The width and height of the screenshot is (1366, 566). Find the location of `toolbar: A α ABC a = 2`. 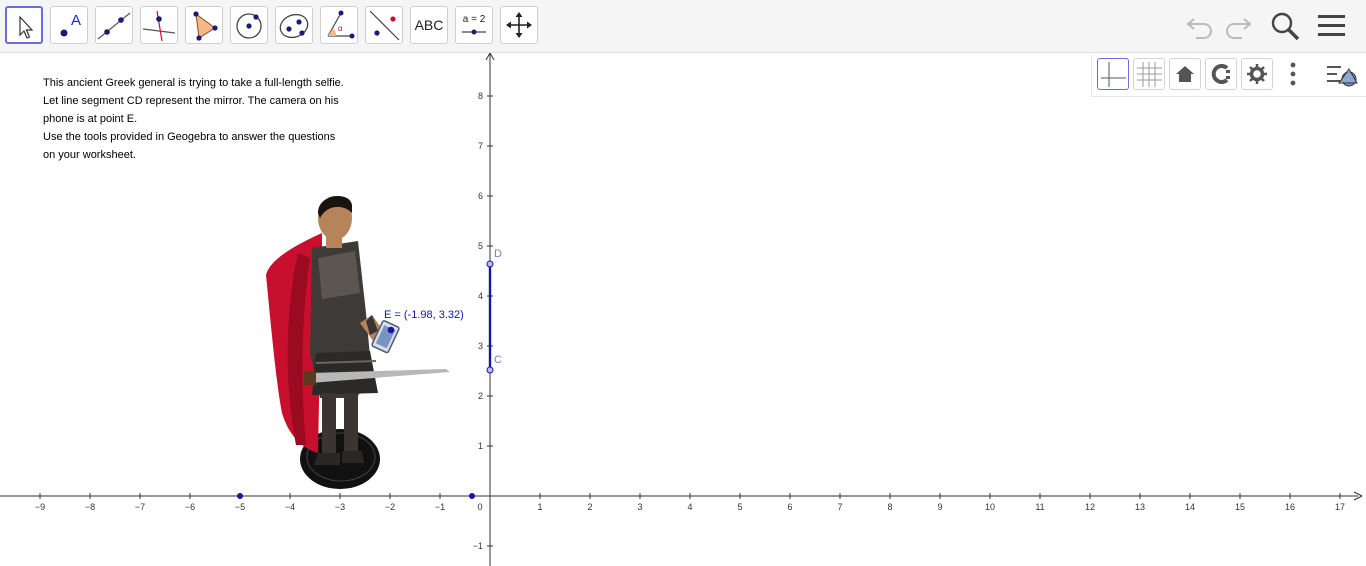

toolbar: A α ABC a = 2 is located at coordinates (683, 26).